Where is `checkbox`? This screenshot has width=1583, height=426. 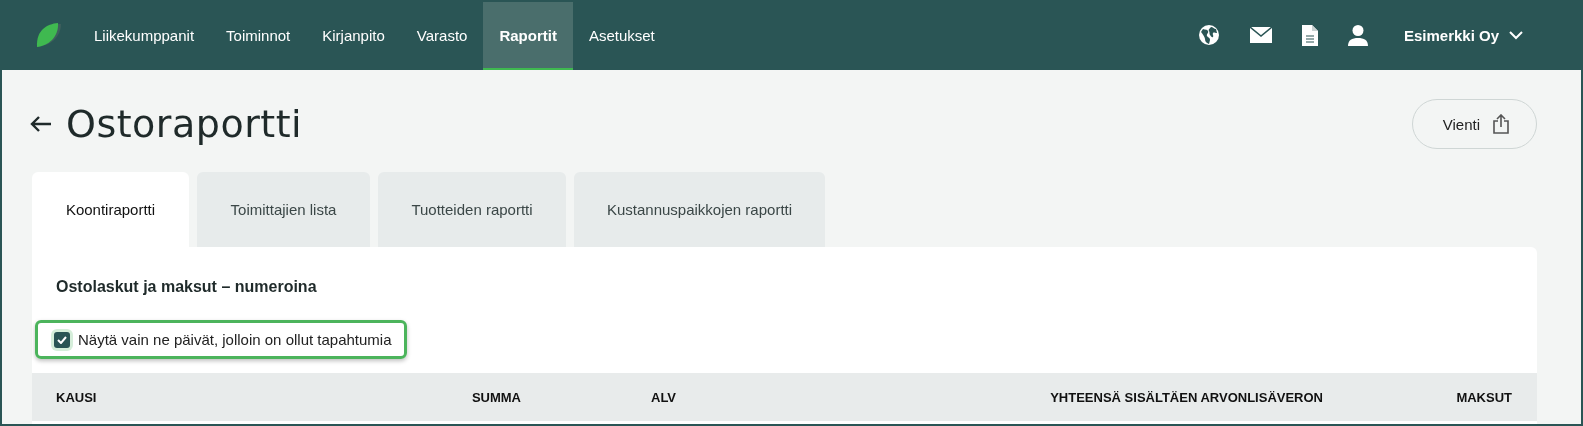
checkbox is located at coordinates (62, 339).